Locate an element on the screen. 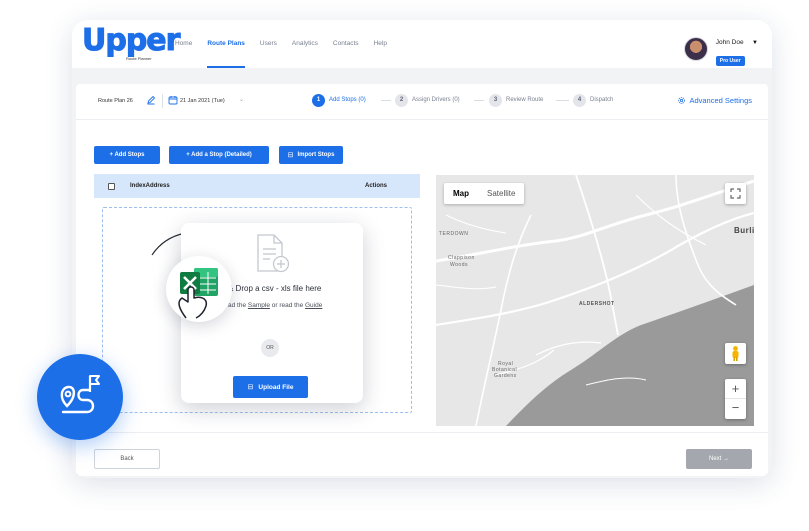 Image resolution: width=809 pixels, height=531 pixels. logo-subtitle: Route Planner is located at coordinates (139, 58).